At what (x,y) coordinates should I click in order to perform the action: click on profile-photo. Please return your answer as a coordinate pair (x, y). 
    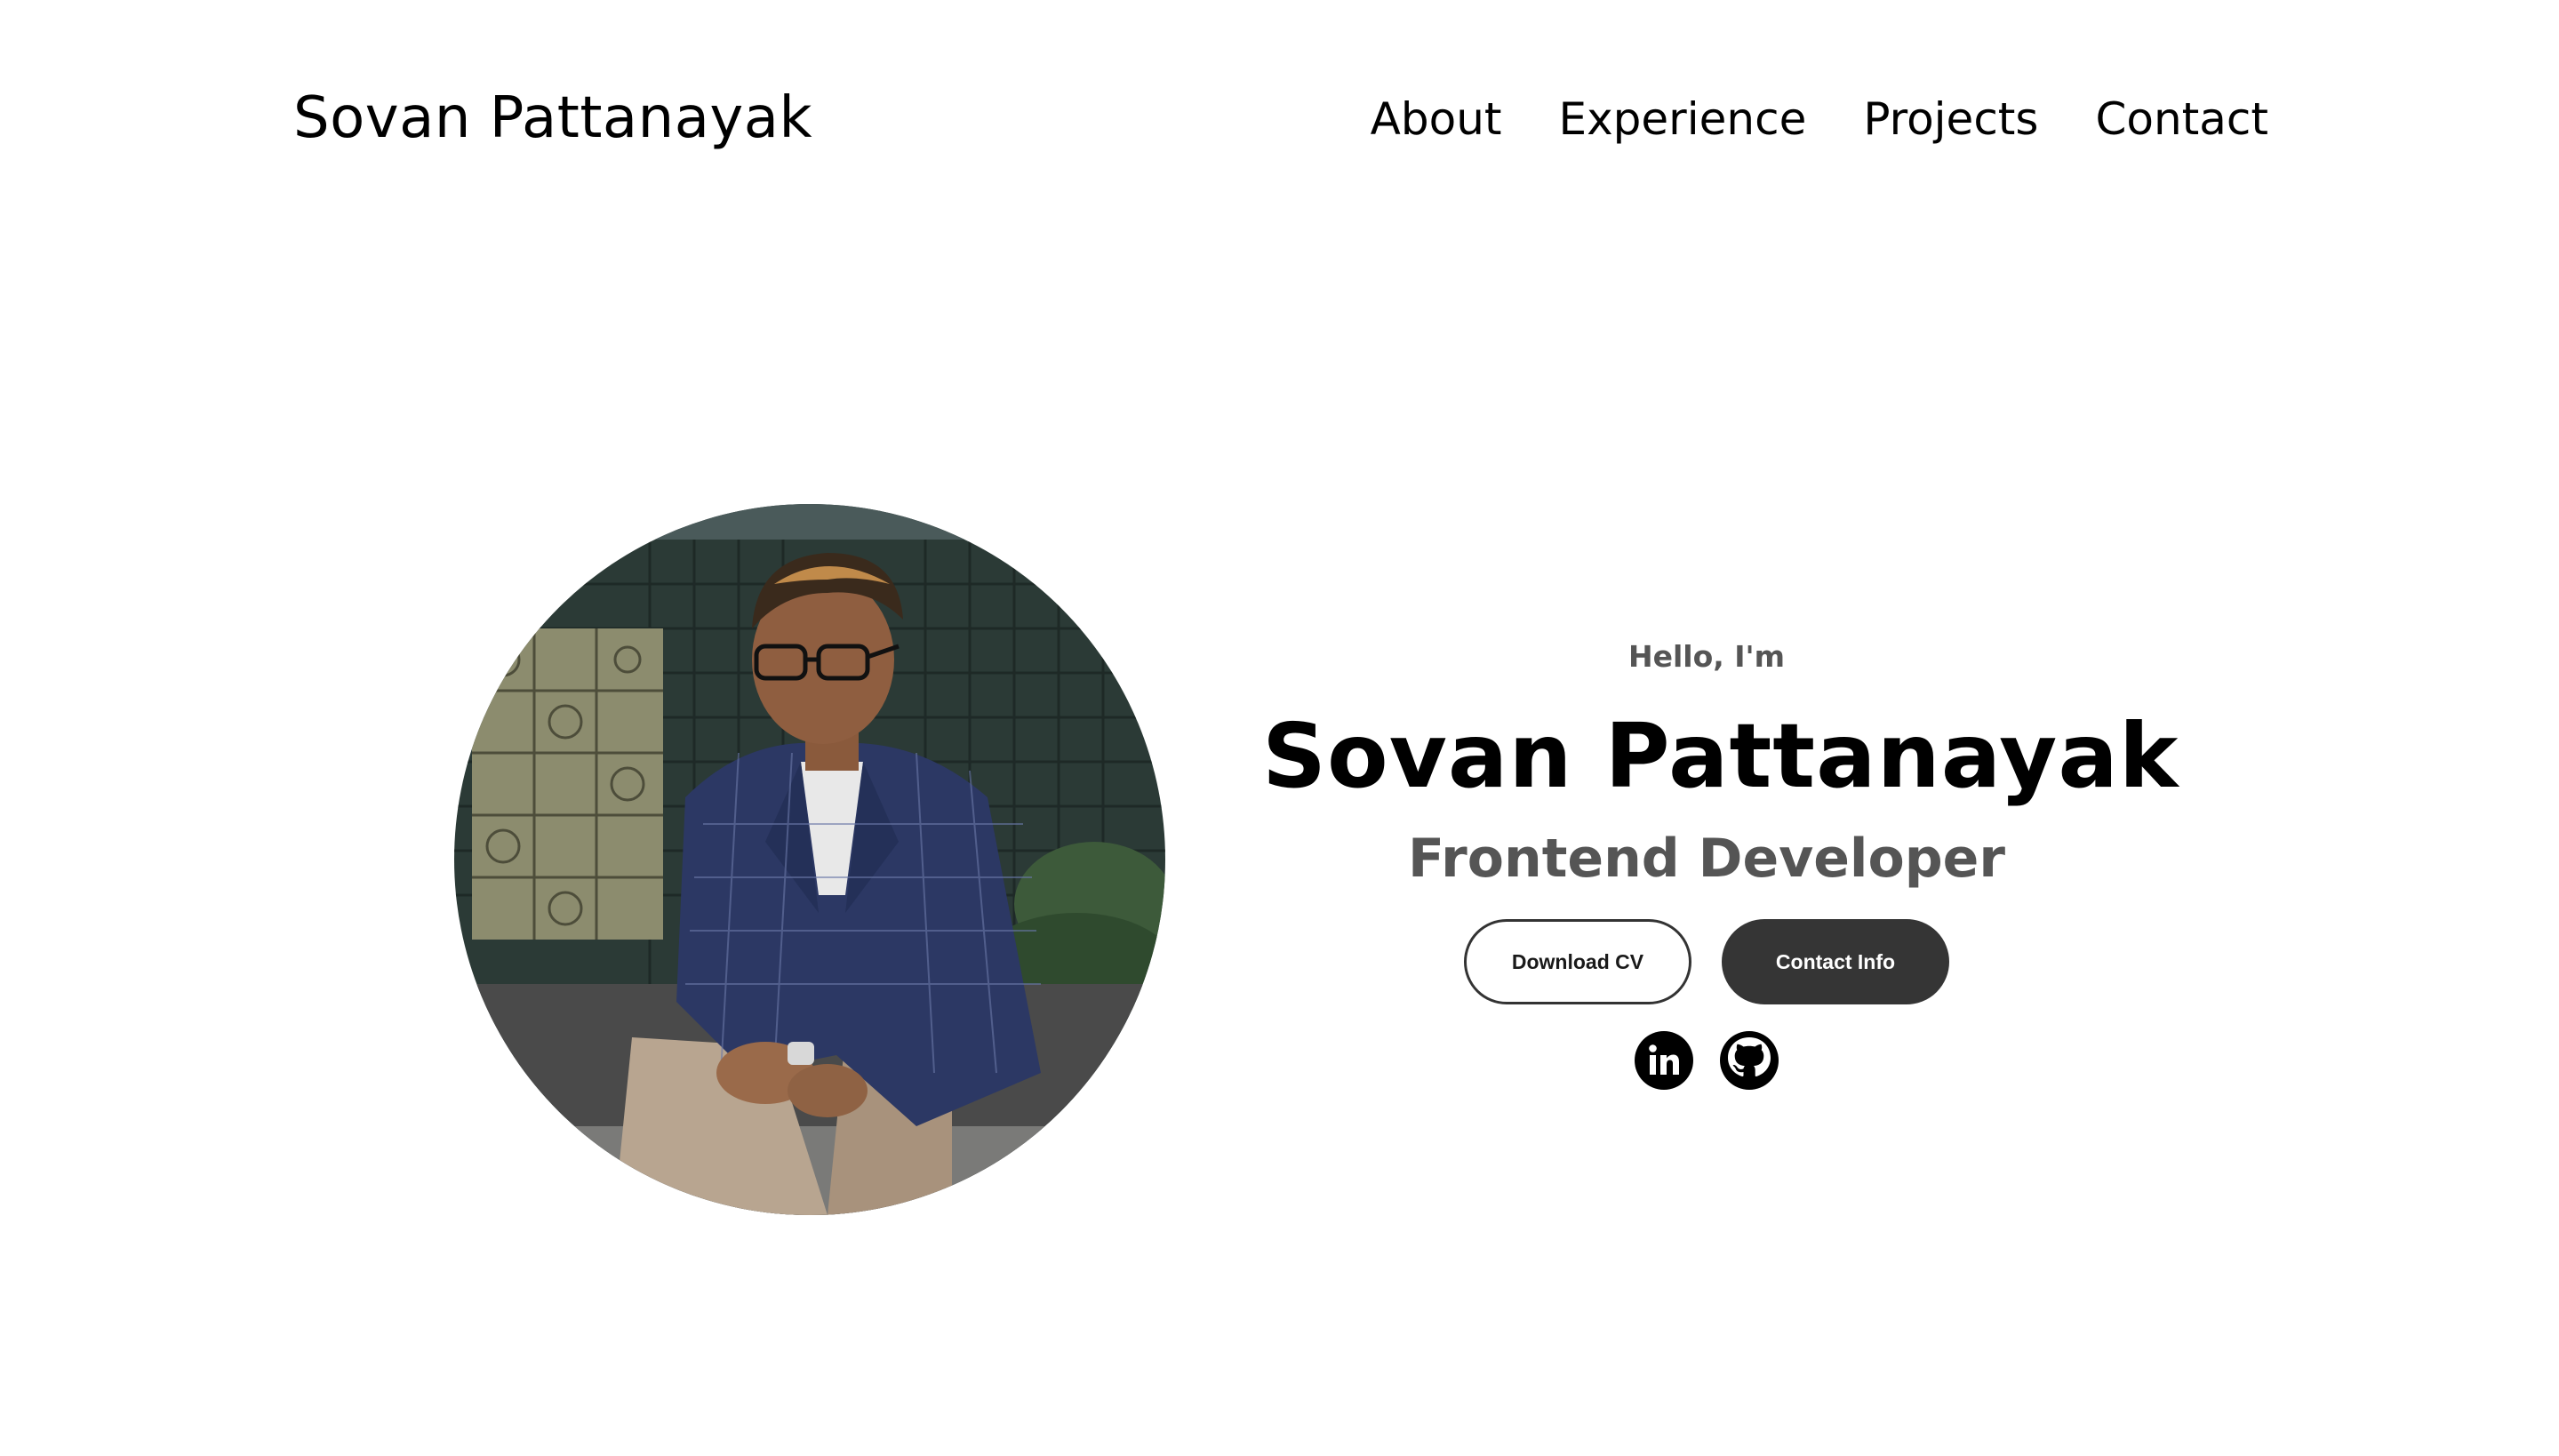
    Looking at the image, I should click on (809, 859).